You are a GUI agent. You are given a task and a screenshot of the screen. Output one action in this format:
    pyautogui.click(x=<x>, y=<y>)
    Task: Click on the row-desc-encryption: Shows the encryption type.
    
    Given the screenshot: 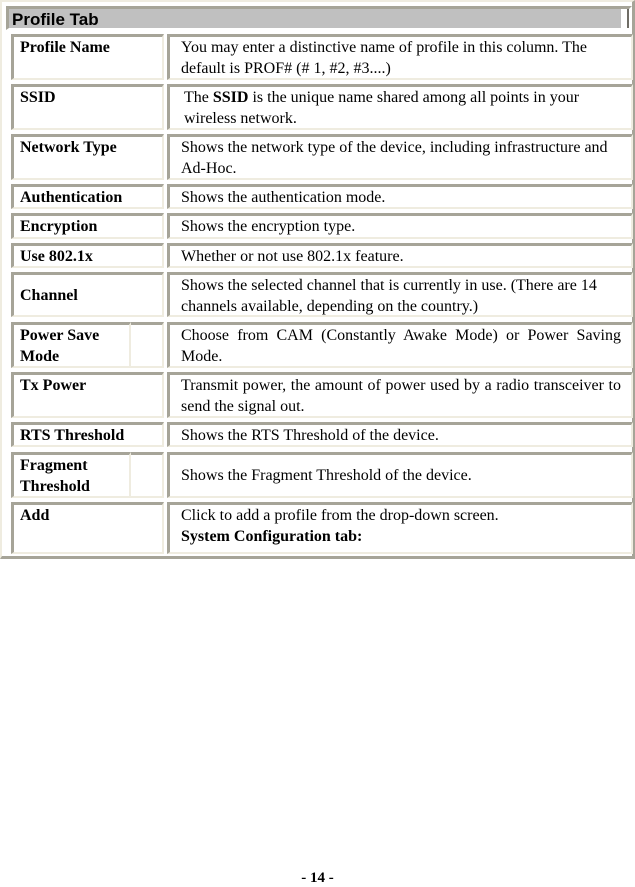 What is the action you would take?
    pyautogui.click(x=400, y=226)
    